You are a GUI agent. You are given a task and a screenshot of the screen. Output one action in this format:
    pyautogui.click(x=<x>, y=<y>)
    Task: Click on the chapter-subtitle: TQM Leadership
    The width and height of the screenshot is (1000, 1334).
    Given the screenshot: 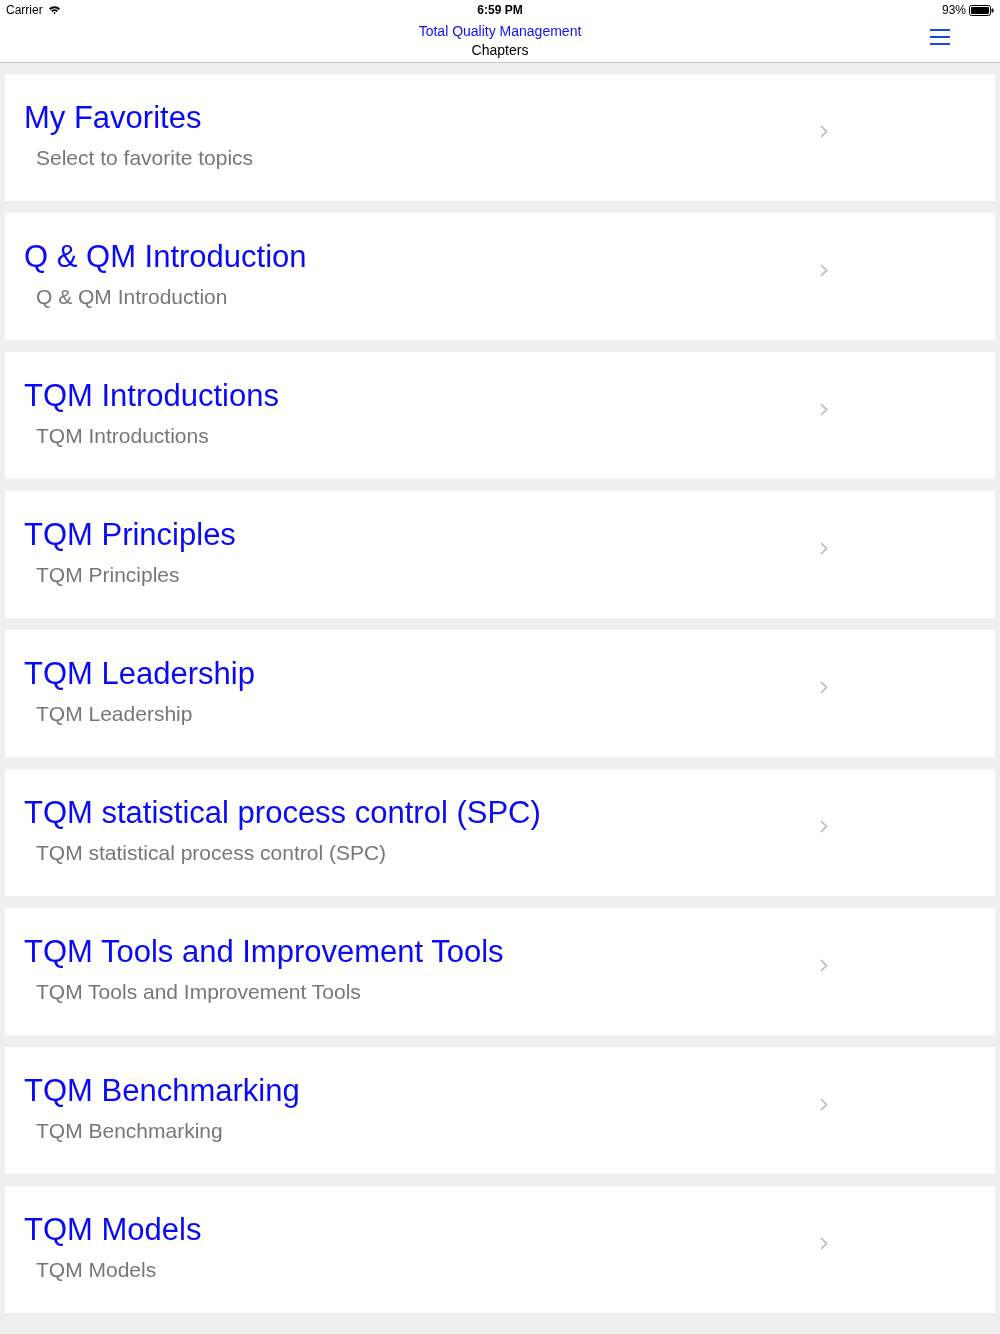 What is the action you would take?
    pyautogui.click(x=114, y=714)
    